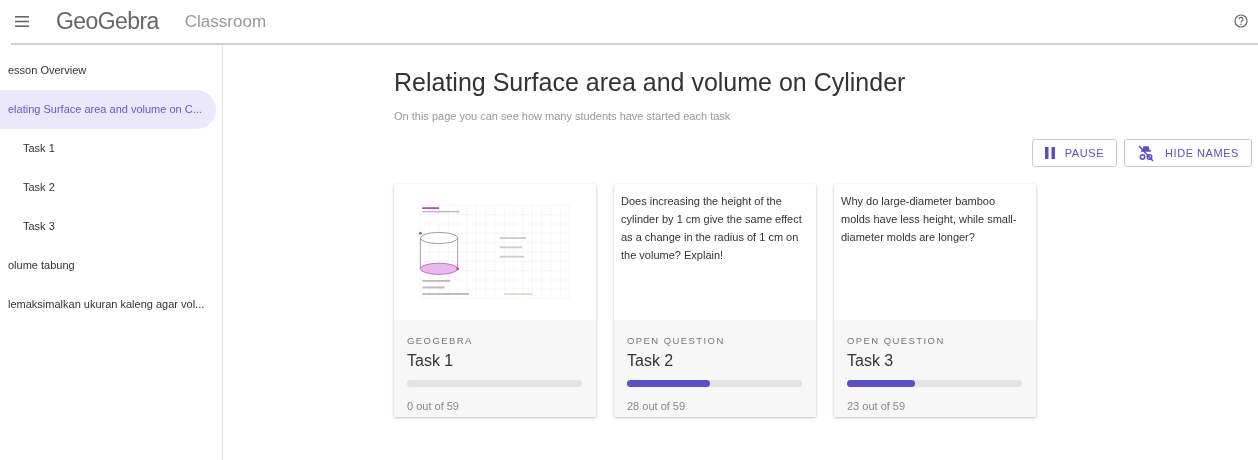 This screenshot has width=1258, height=460. I want to click on task-card: GEOGEBRA Task 1 0 out of 59, so click(495, 300).